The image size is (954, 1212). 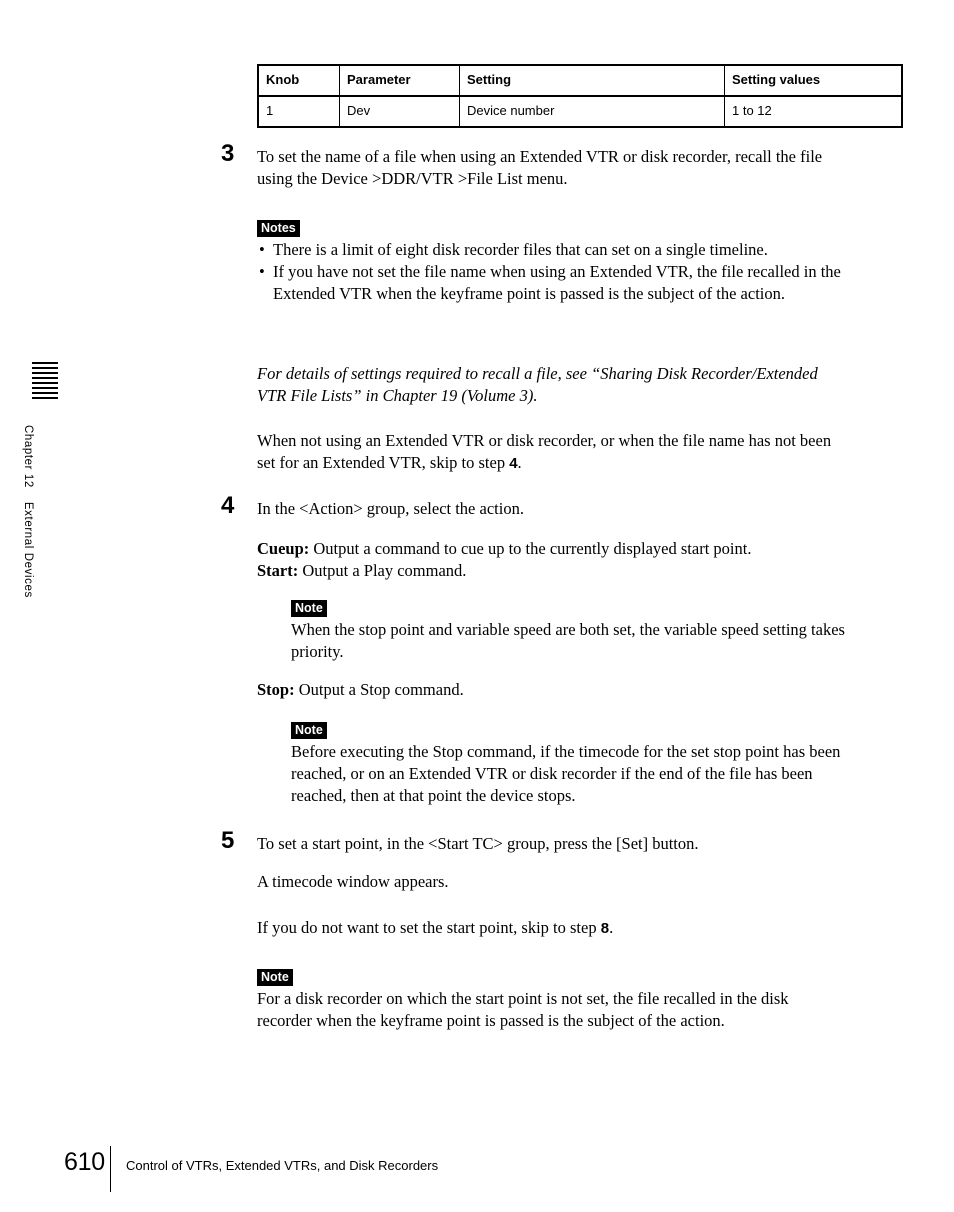 I want to click on step-3-number: 3, so click(x=228, y=153).